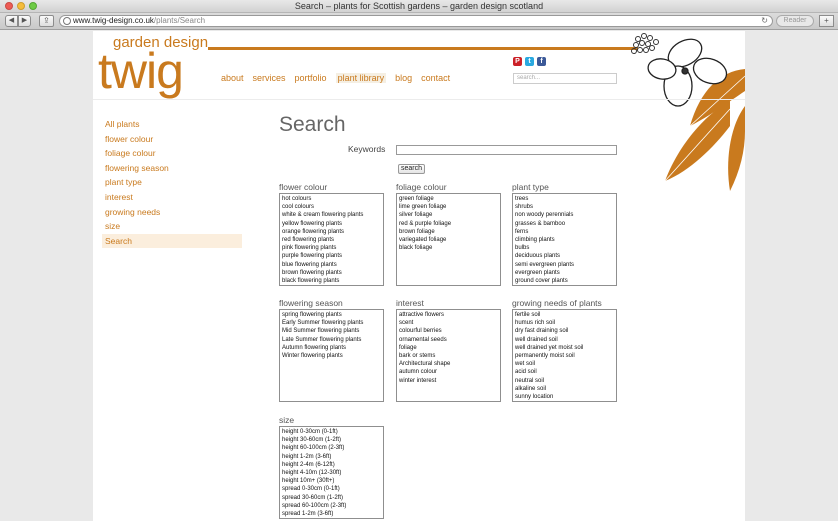  I want to click on list-option: evergreen plants, so click(564, 273).